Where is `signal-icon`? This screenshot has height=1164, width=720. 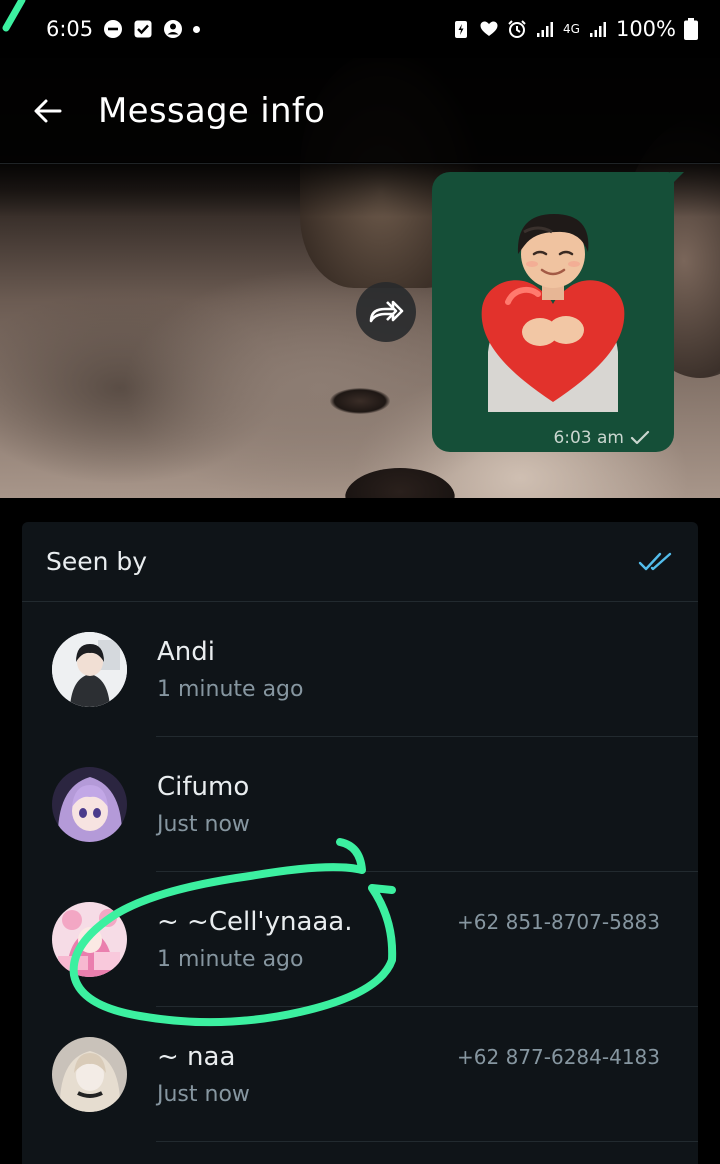 signal-icon is located at coordinates (545, 29).